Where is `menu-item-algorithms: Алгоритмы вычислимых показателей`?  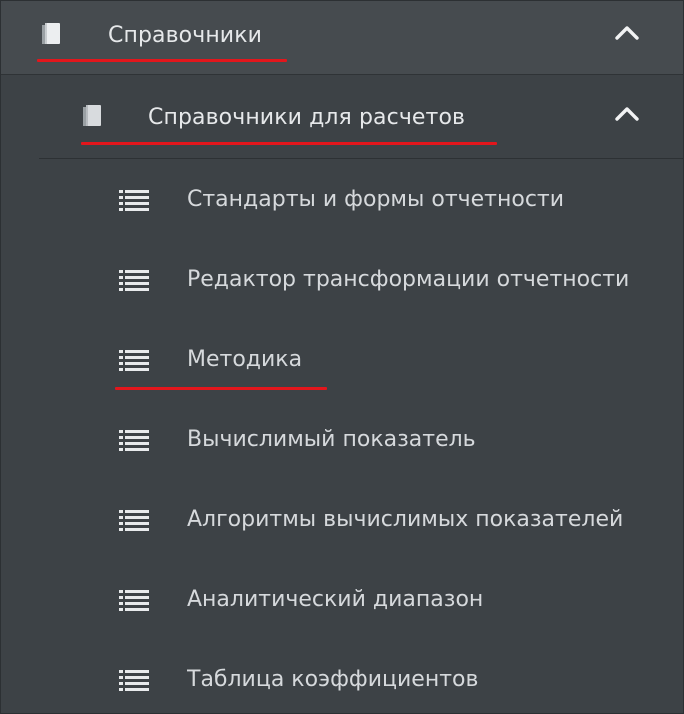
menu-item-algorithms: Алгоритмы вычислимых показателей is located at coordinates (342, 521).